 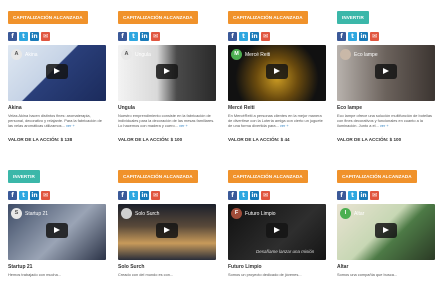 I want to click on video-thumbnail: M Mercé Reiti, so click(x=277, y=73).